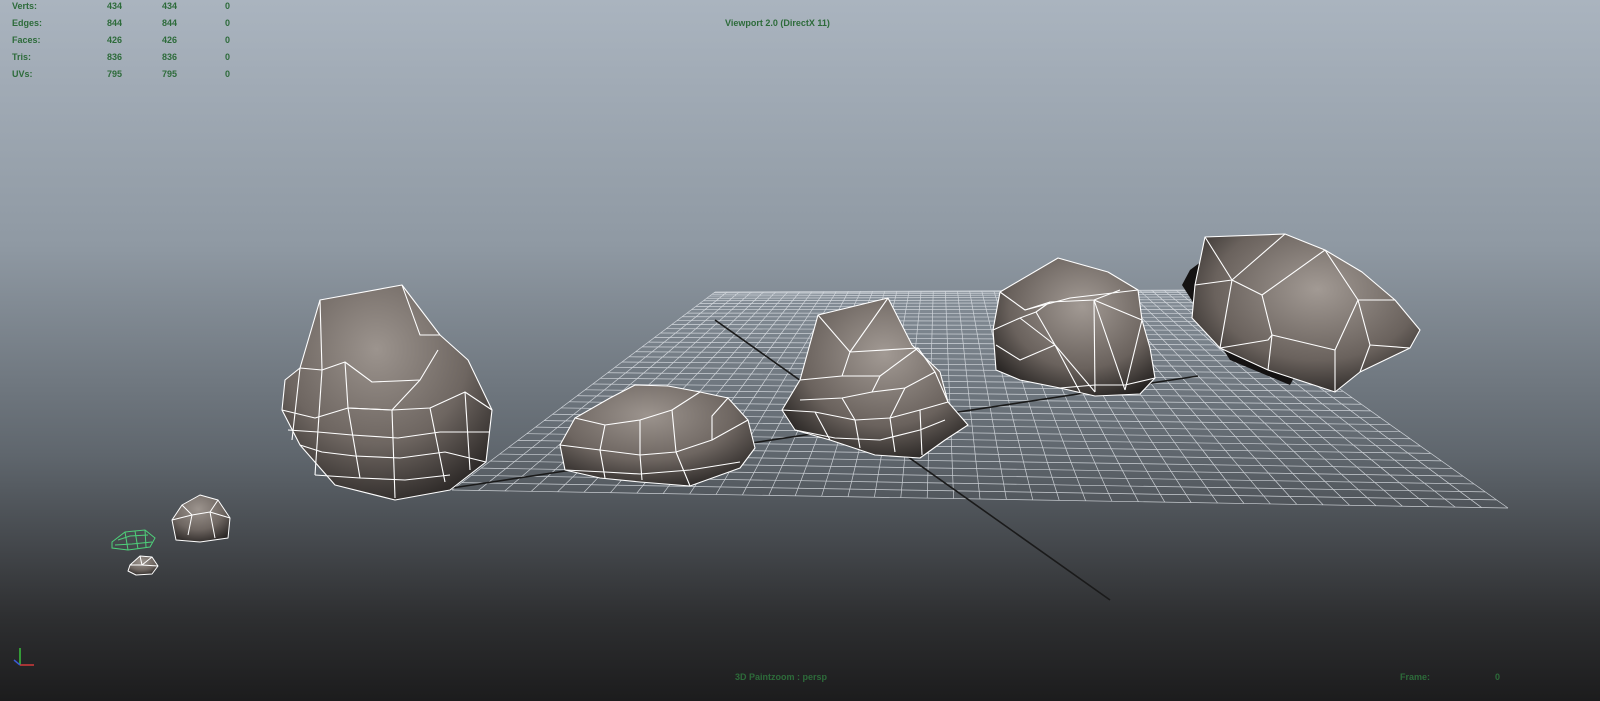 The height and width of the screenshot is (701, 1600). I want to click on rock-mesh-selected, so click(133, 540).